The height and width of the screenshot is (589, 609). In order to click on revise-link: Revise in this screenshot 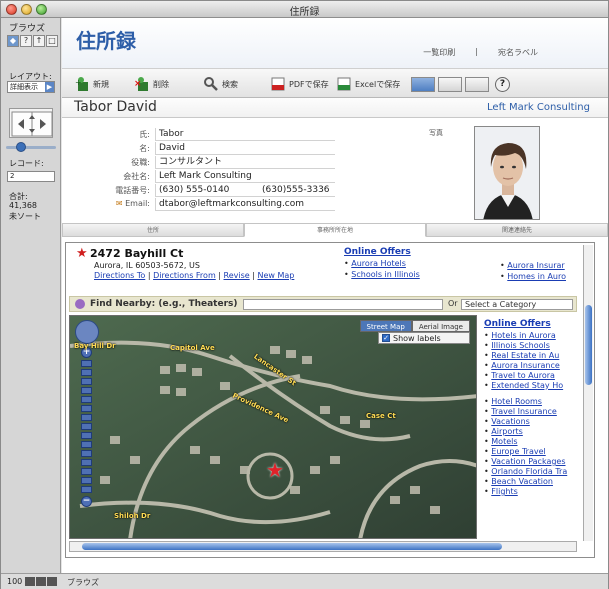, I will do `click(237, 275)`.